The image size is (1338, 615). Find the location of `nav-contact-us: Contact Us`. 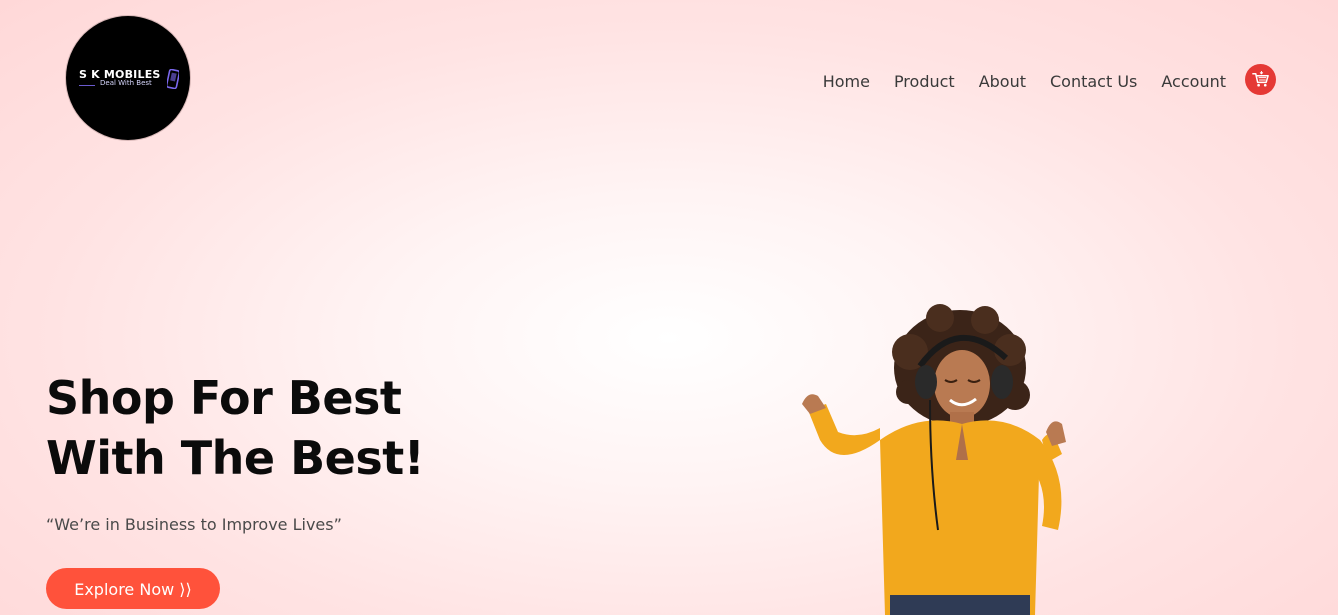

nav-contact-us: Contact Us is located at coordinates (1093, 81).